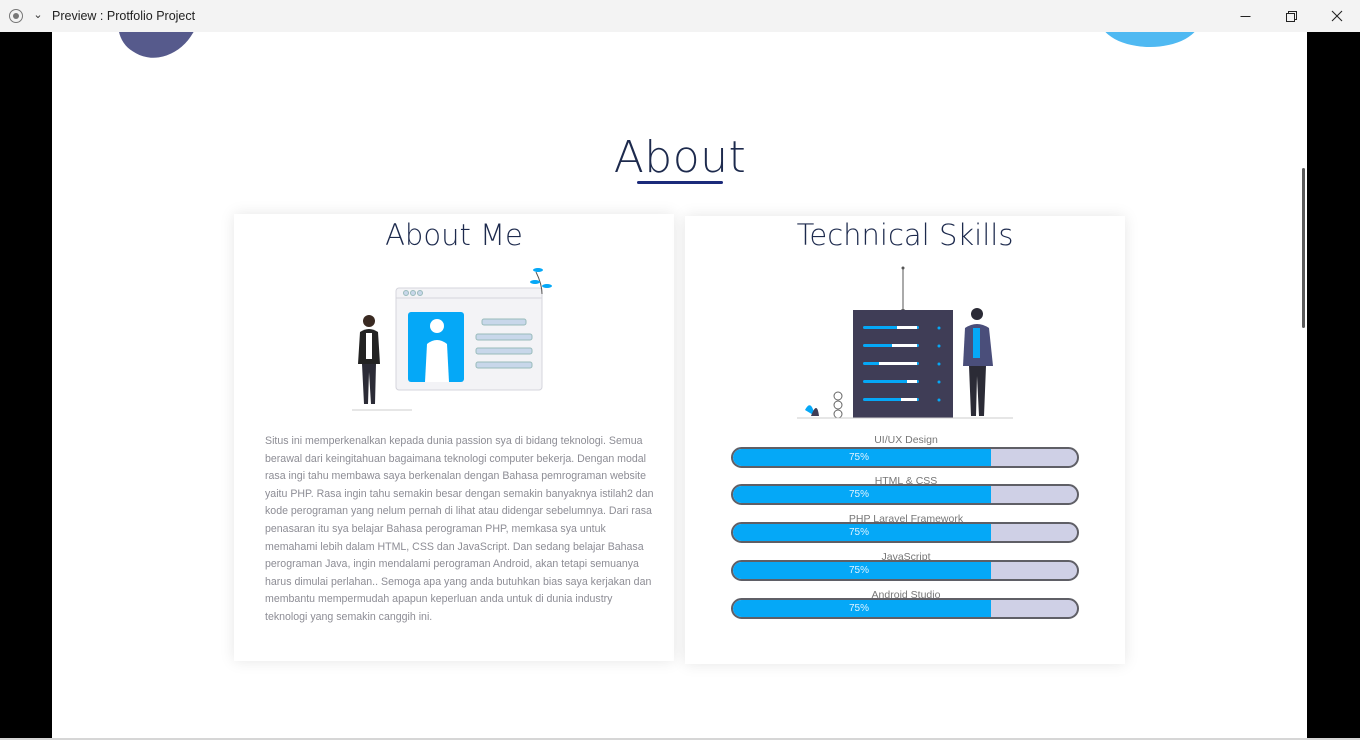 Image resolution: width=1360 pixels, height=740 pixels. I want to click on skill-label: UI/UX Design, so click(906, 440).